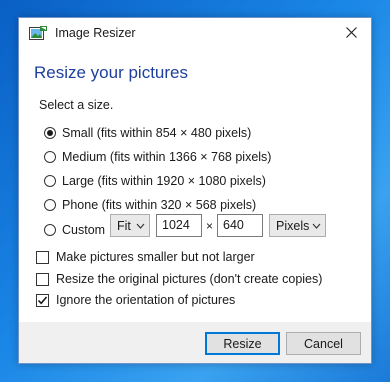  I want to click on close-button, so click(351, 33).